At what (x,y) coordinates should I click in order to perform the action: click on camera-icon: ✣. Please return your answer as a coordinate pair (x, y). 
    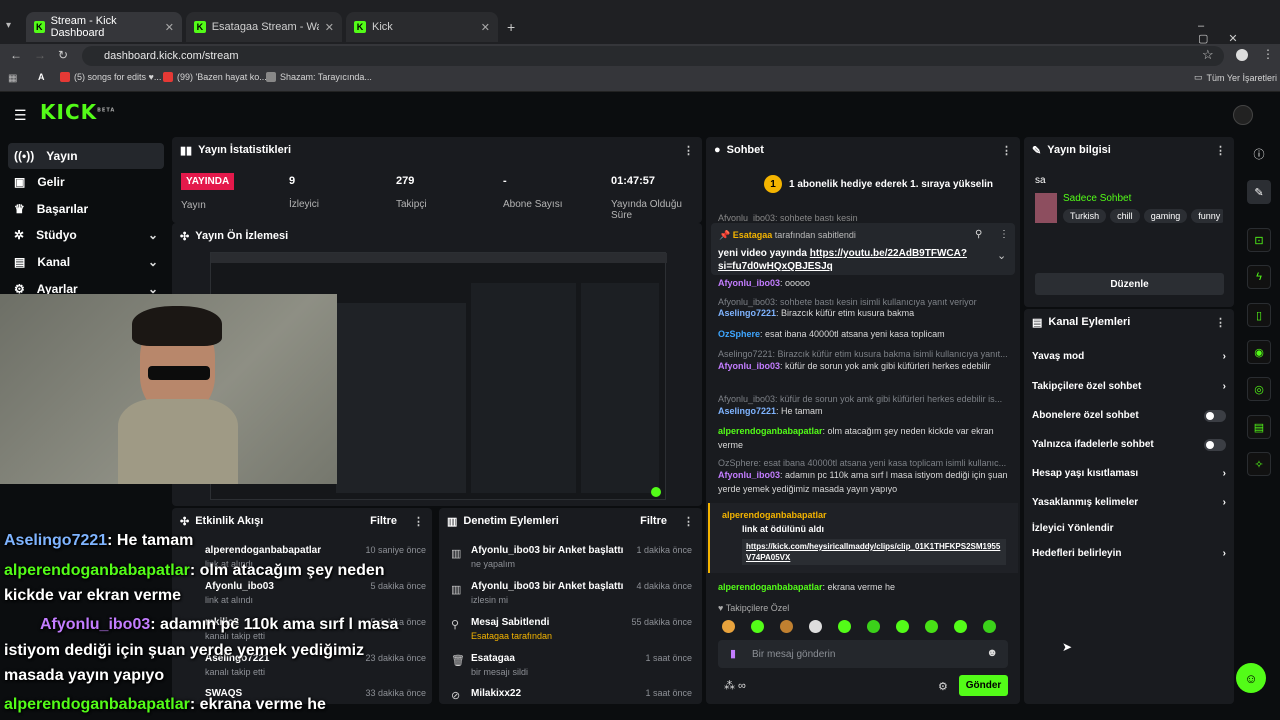
    Looking at the image, I should click on (185, 236).